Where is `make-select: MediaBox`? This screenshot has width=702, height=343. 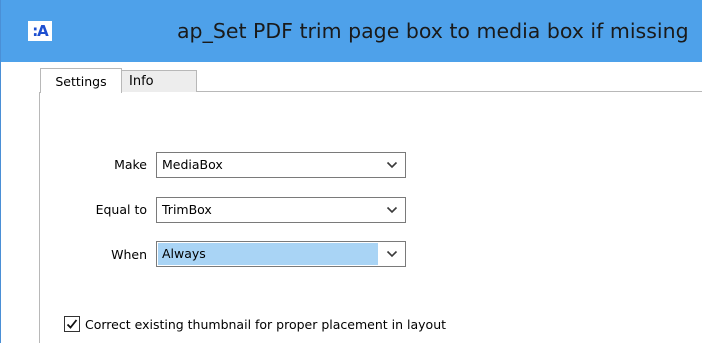 make-select: MediaBox is located at coordinates (281, 165).